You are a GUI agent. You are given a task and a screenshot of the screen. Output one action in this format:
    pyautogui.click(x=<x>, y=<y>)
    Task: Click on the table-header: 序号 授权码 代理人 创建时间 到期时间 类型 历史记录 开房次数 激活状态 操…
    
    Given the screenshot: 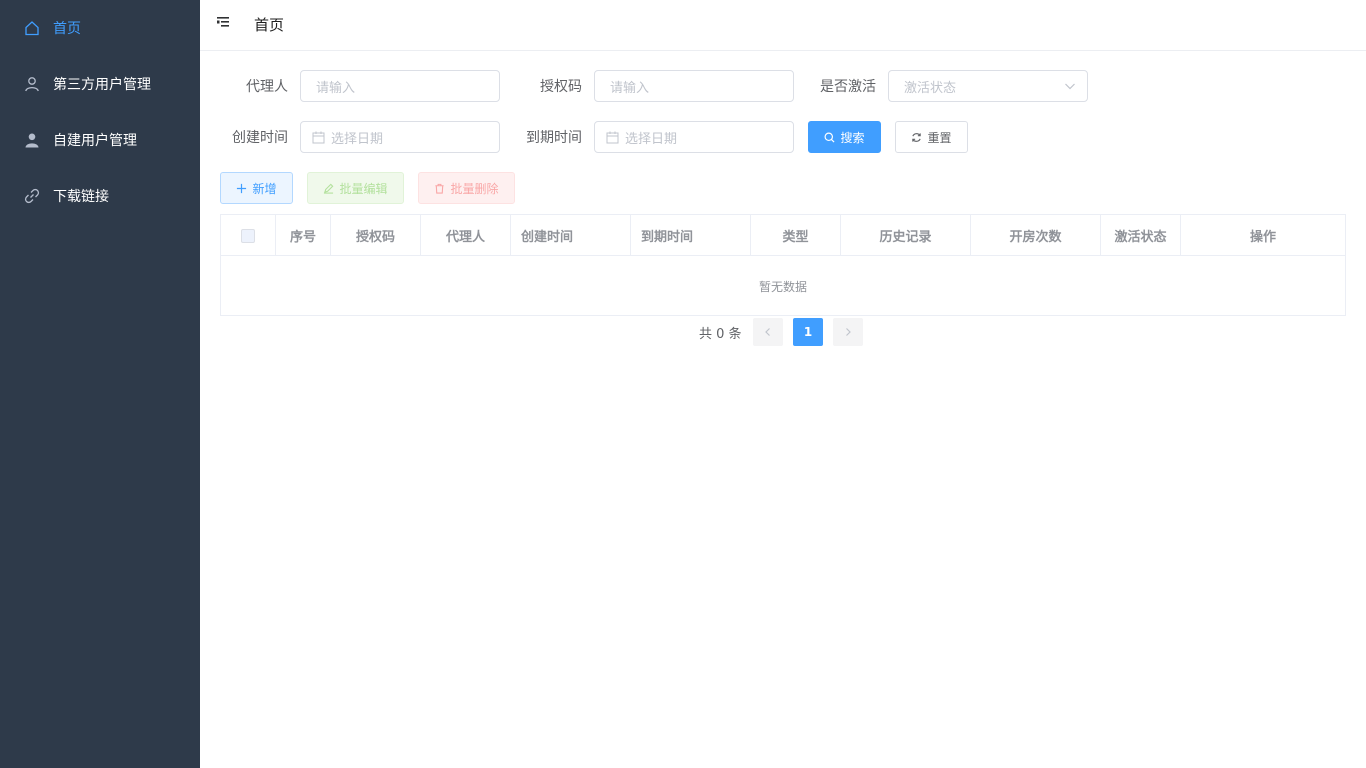 What is the action you would take?
    pyautogui.click(x=783, y=235)
    